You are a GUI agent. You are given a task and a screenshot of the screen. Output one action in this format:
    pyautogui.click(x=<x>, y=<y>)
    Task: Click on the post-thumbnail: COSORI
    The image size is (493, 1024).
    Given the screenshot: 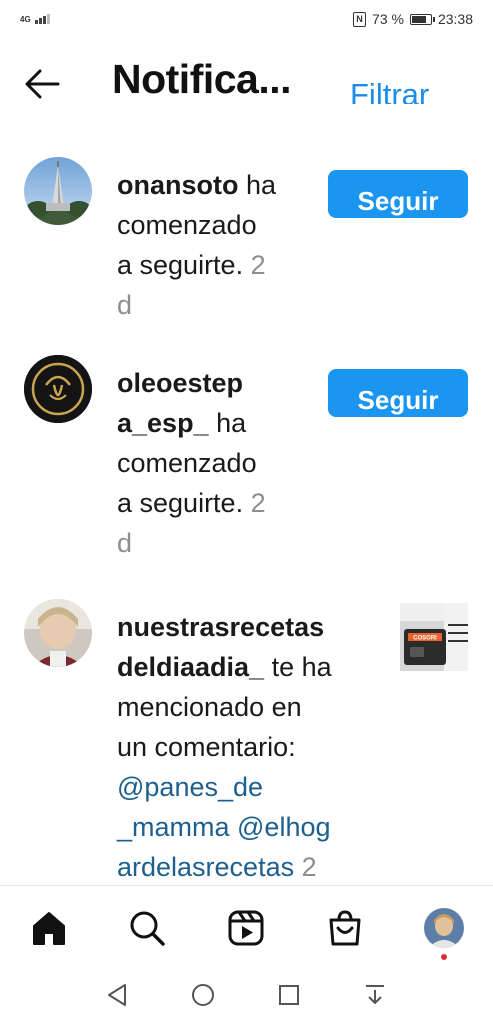 What is the action you would take?
    pyautogui.click(x=434, y=637)
    